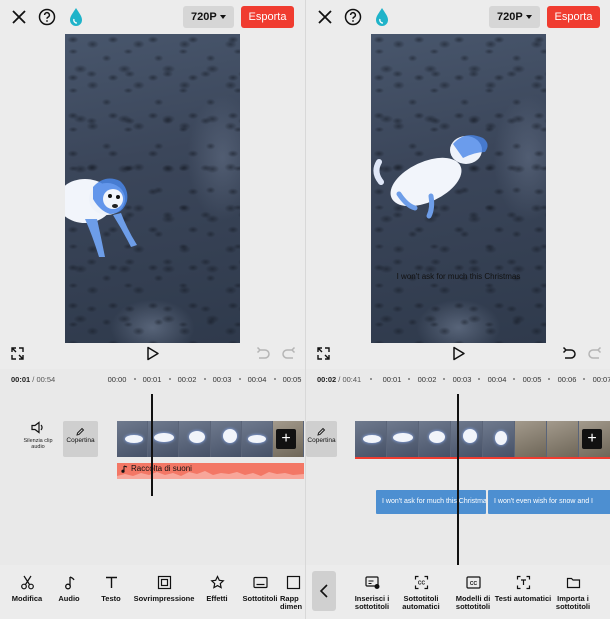  Describe the element at coordinates (392, 379) in the screenshot. I see `ruler-tick: 00:01` at that location.